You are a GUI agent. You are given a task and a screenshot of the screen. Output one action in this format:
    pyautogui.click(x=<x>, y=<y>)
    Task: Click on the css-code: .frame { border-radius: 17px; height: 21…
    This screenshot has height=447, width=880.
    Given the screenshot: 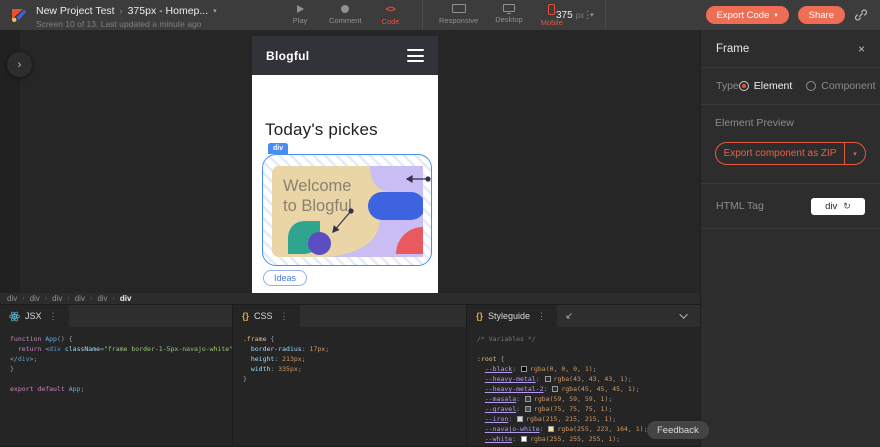 What is the action you would take?
    pyautogui.click(x=349, y=355)
    